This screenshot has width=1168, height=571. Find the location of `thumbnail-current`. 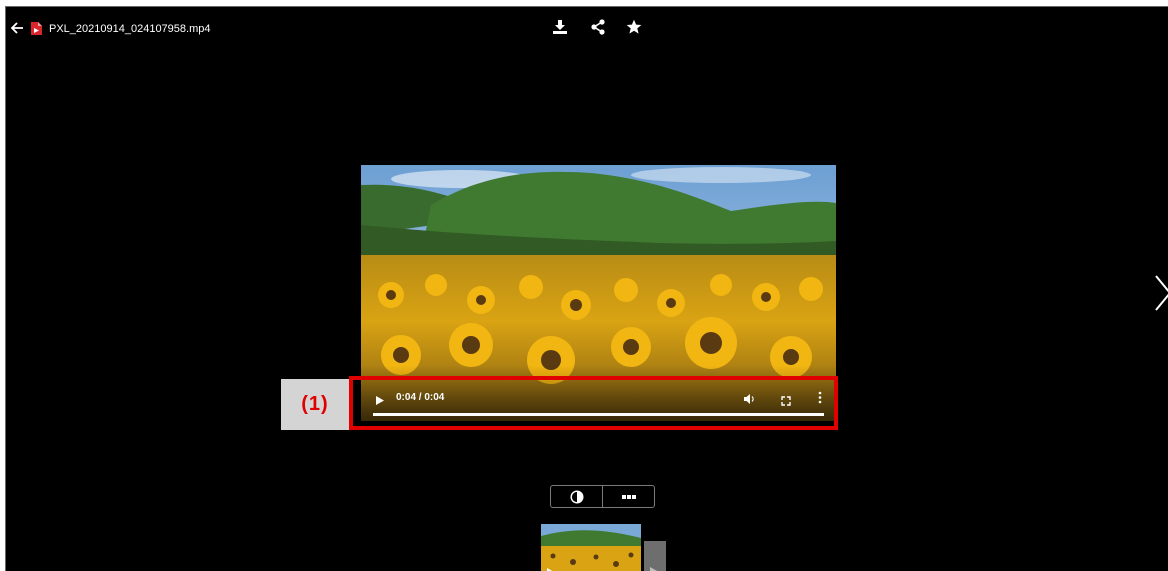

thumbnail-current is located at coordinates (591, 547).